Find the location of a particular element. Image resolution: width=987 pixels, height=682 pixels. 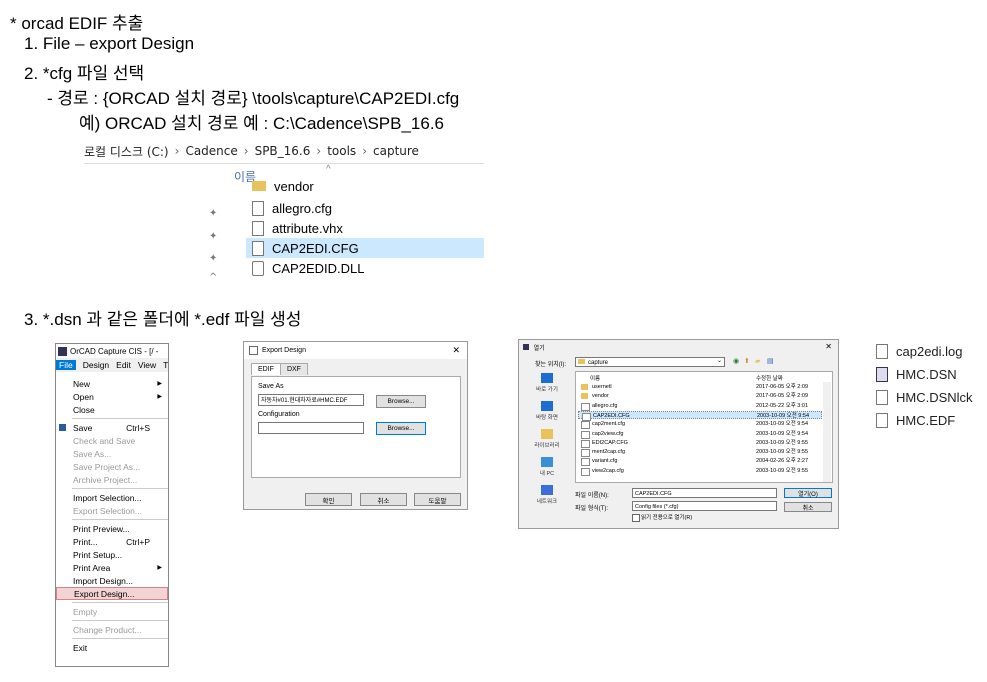

list-item: CAP2EDI.CFG 2003-10-09 오전 9:54 is located at coordinates (700, 415).